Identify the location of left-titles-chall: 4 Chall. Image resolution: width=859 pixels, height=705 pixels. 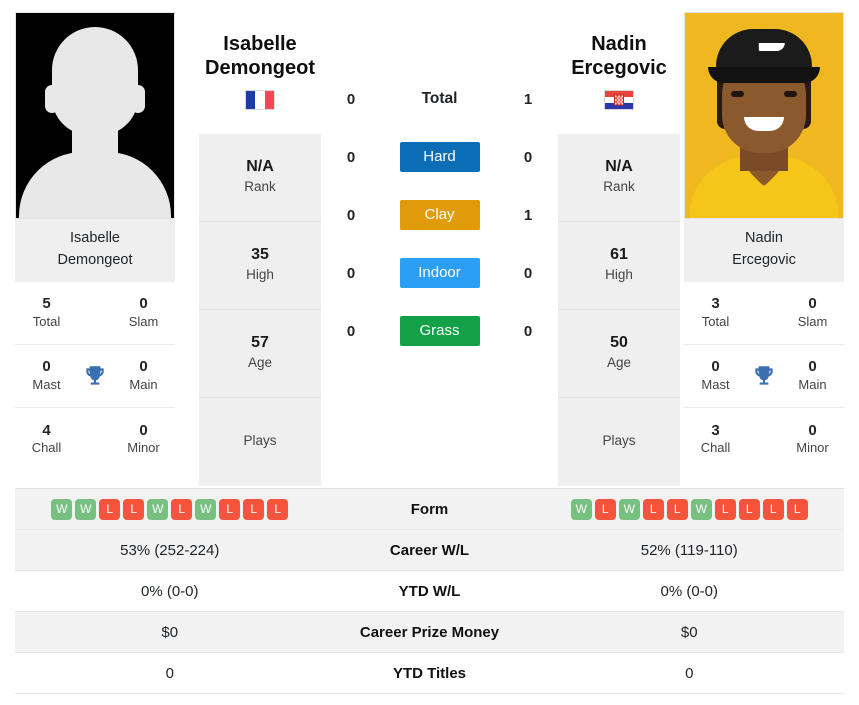
(46, 438).